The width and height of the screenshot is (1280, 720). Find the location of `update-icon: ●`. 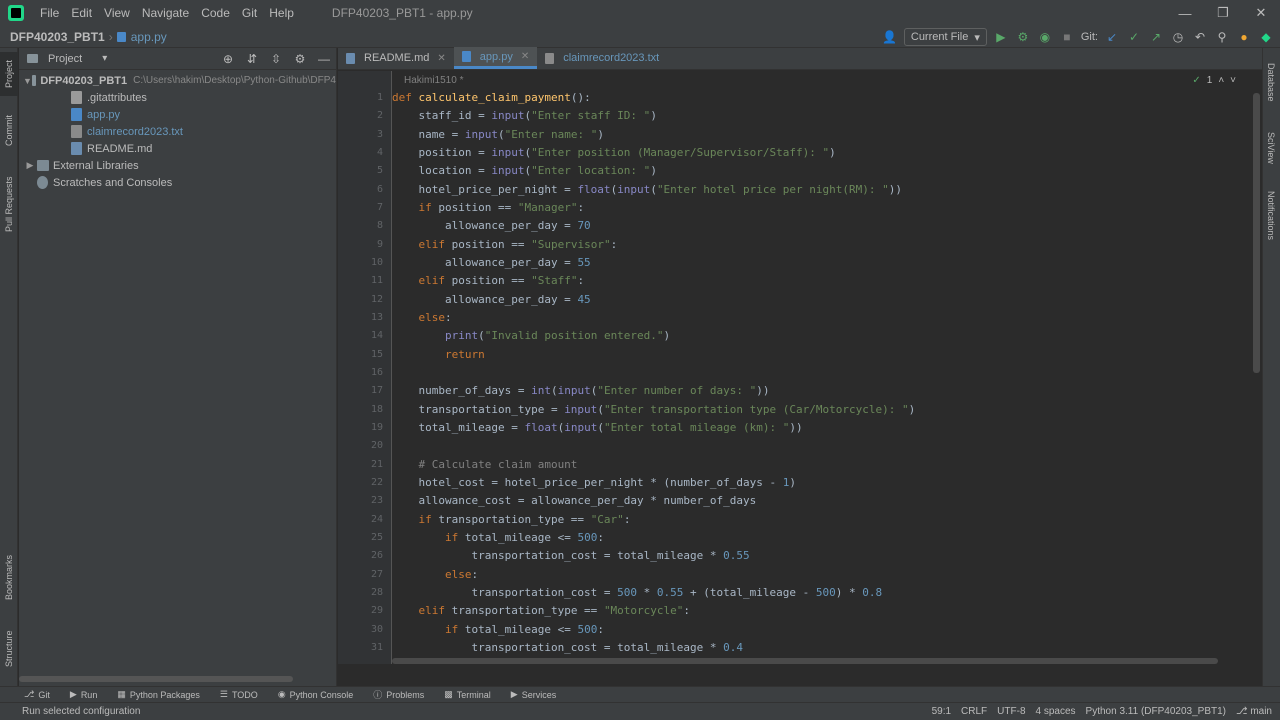

update-icon: ● is located at coordinates (1244, 37).